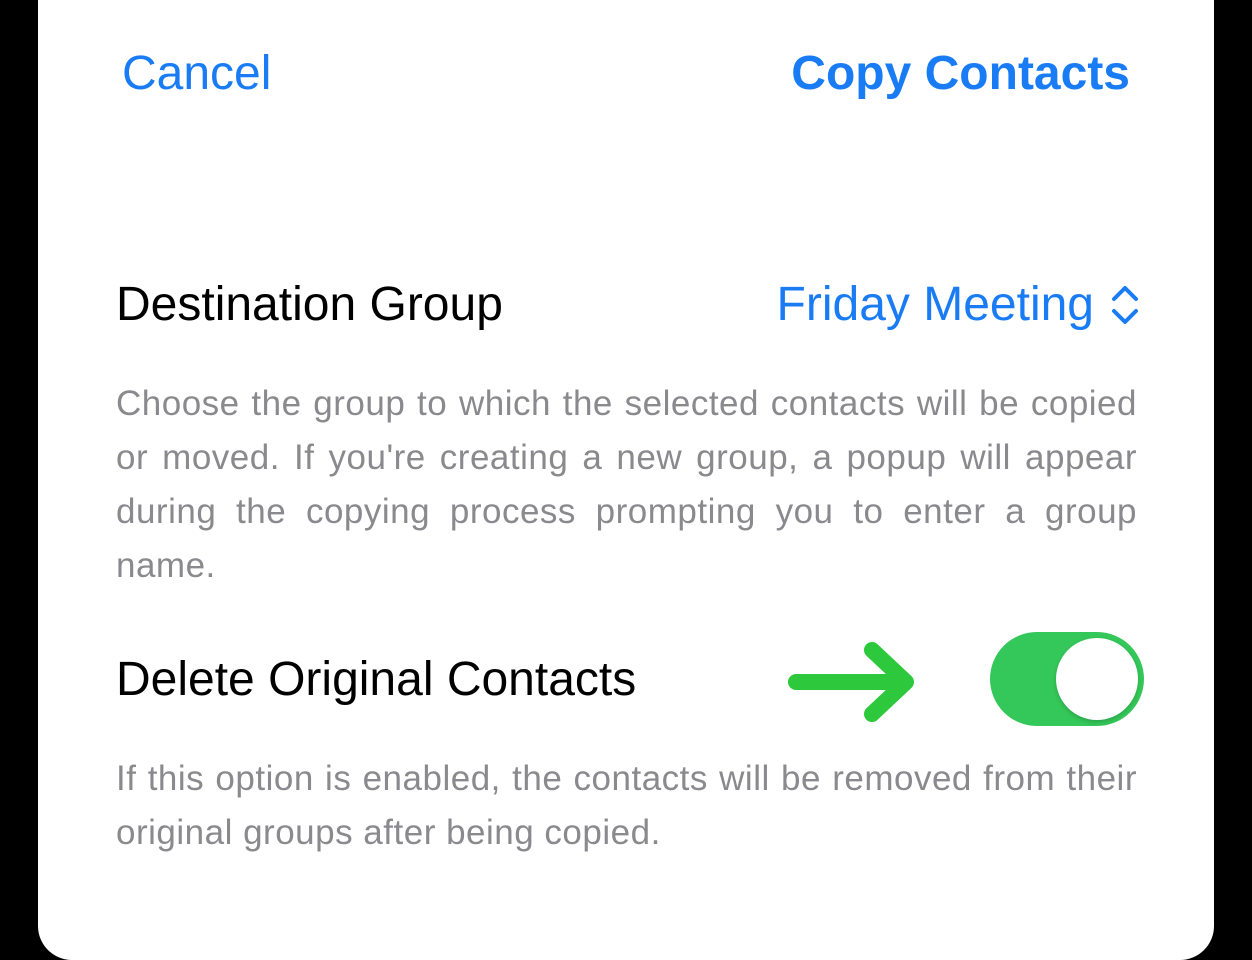  What do you see at coordinates (853, 682) in the screenshot?
I see `arrow-right-icon` at bounding box center [853, 682].